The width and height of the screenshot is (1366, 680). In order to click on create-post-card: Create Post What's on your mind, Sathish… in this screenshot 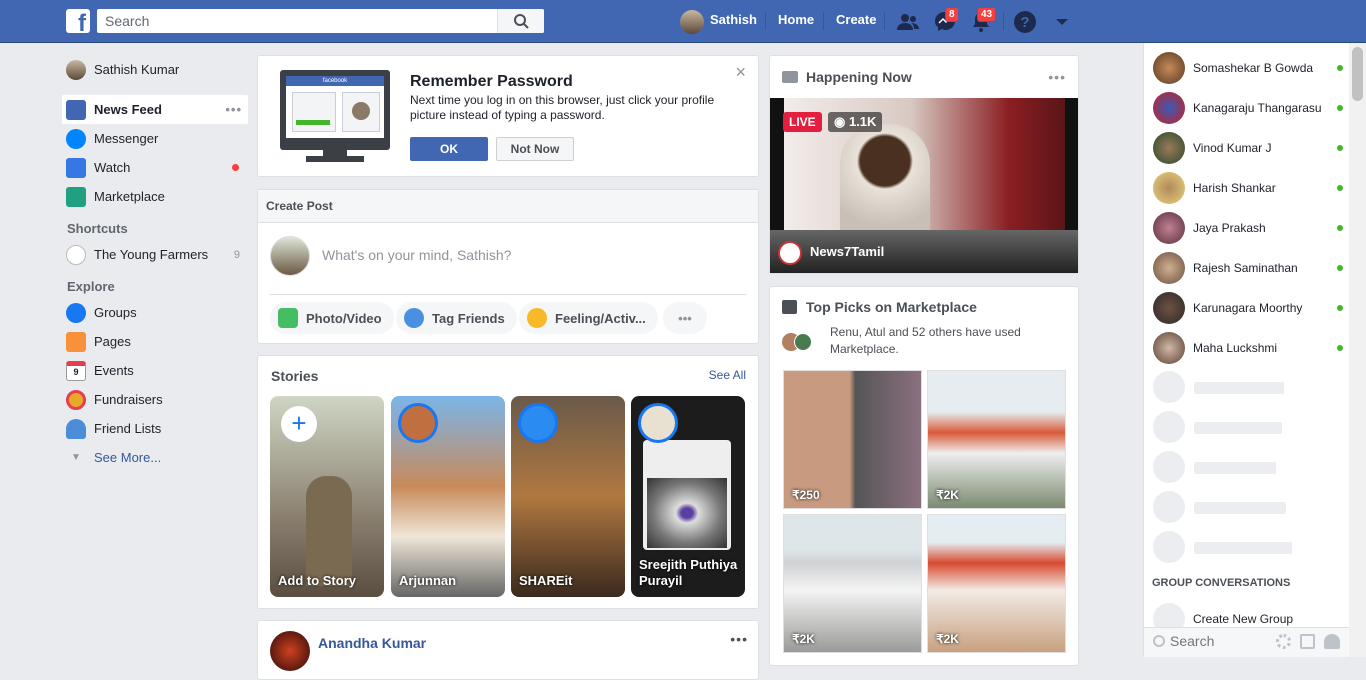, I will do `click(508, 266)`.